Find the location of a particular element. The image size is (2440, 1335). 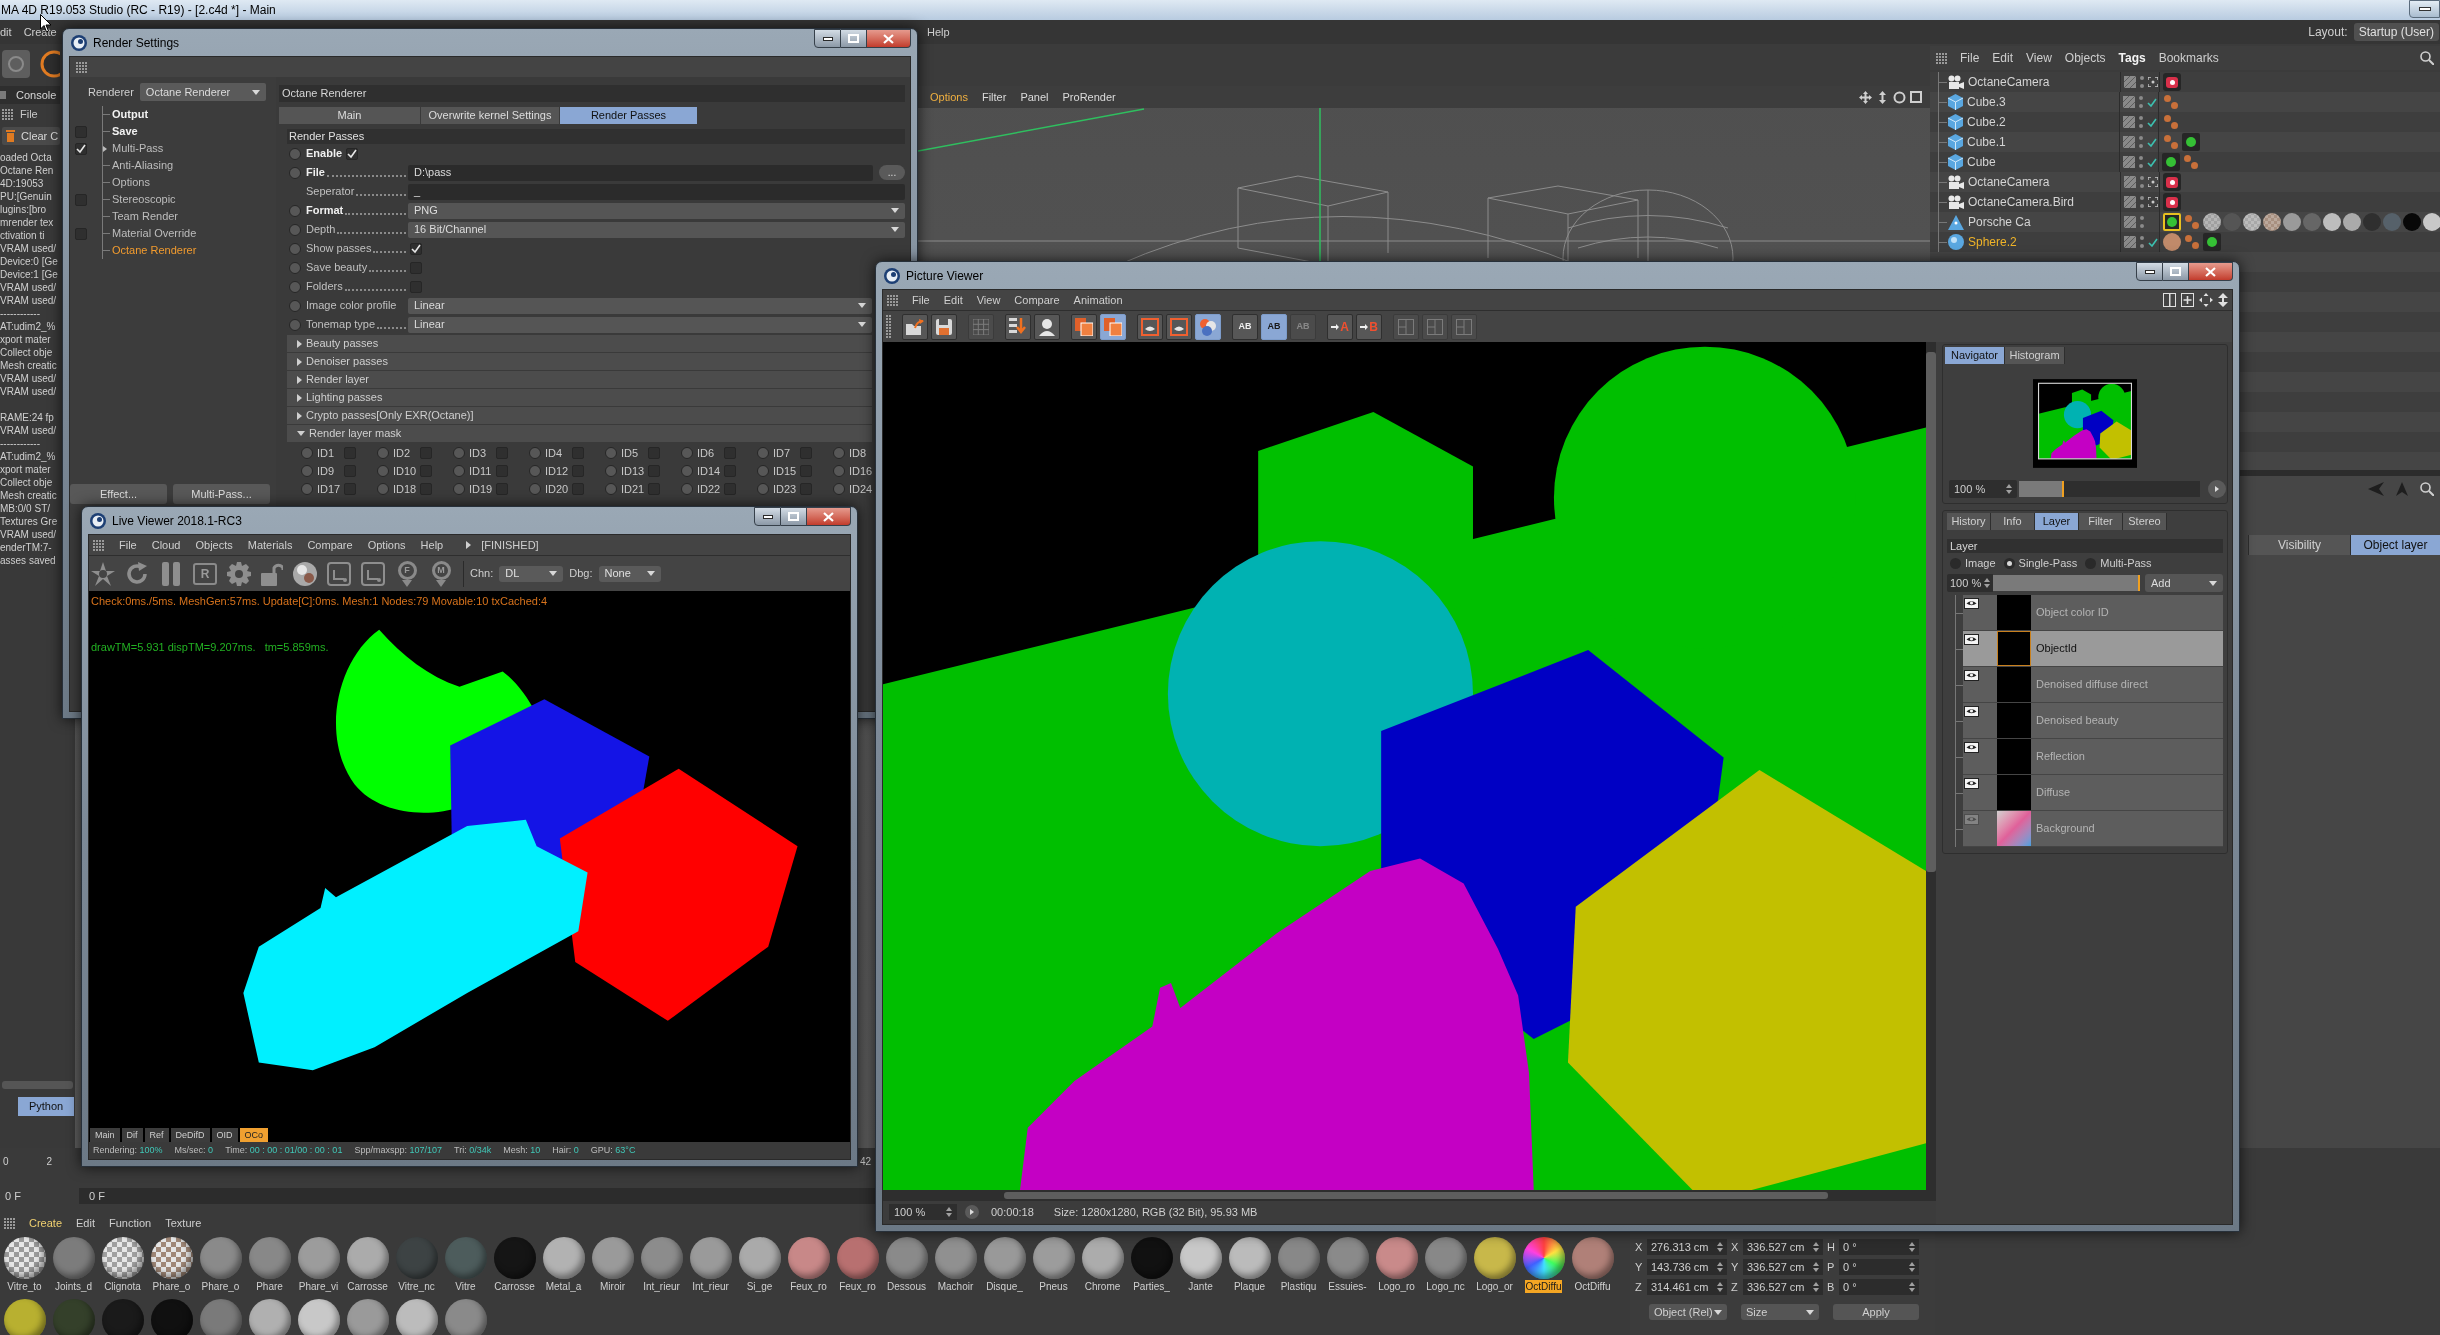

material-name: Feux_ro is located at coordinates (857, 1286).